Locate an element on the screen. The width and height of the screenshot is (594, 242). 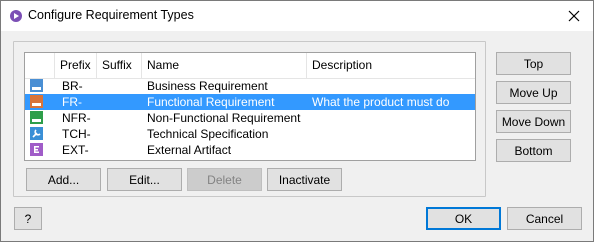
technical-specification-icon is located at coordinates (36, 133).